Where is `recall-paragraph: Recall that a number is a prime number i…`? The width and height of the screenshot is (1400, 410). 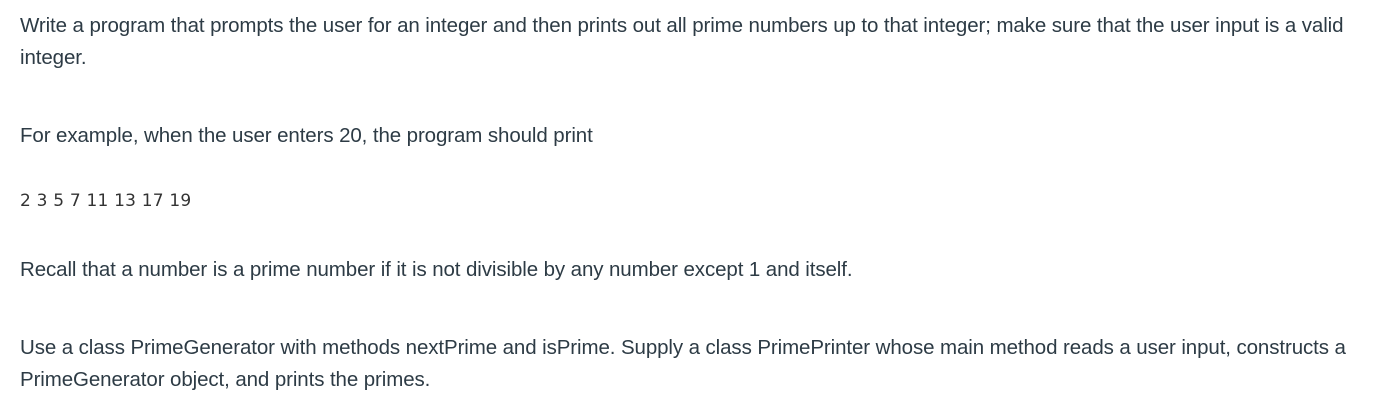 recall-paragraph: Recall that a number is a prime number i… is located at coordinates (436, 269).